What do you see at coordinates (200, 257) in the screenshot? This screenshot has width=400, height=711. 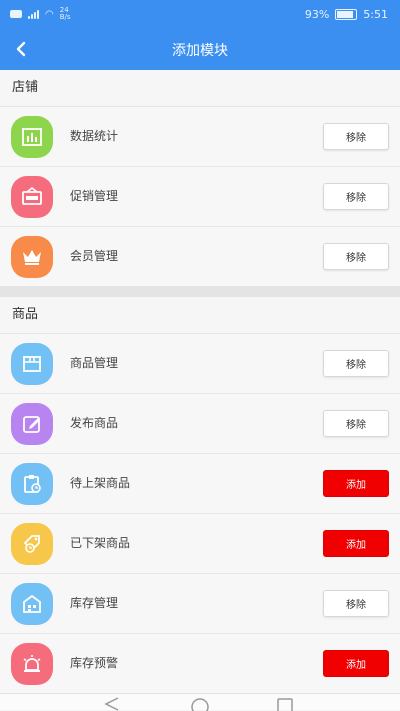 I see `list-item: 会员管理 移除` at bounding box center [200, 257].